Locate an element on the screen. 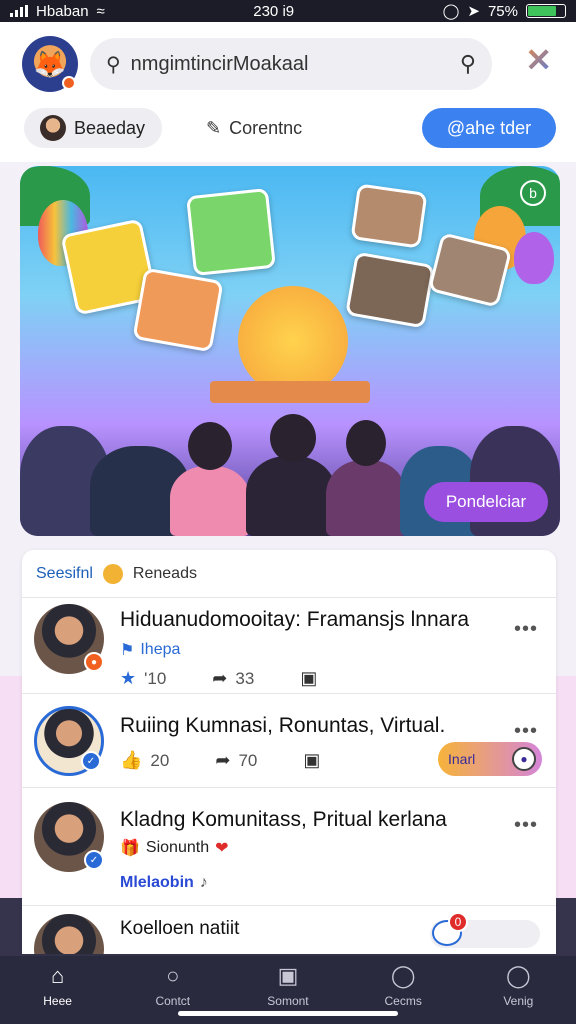 Image resolution: width=576 pixels, height=1024 pixels. chip-label: @ahe tder is located at coordinates (489, 127).